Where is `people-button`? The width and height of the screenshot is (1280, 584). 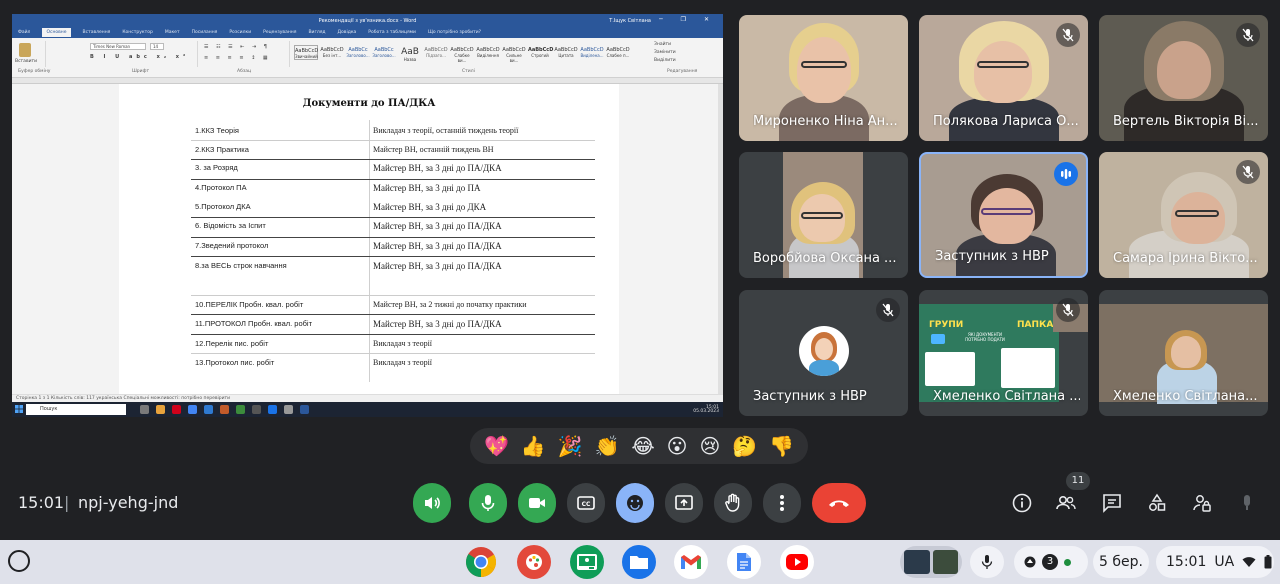
people-button is located at coordinates (1066, 503).